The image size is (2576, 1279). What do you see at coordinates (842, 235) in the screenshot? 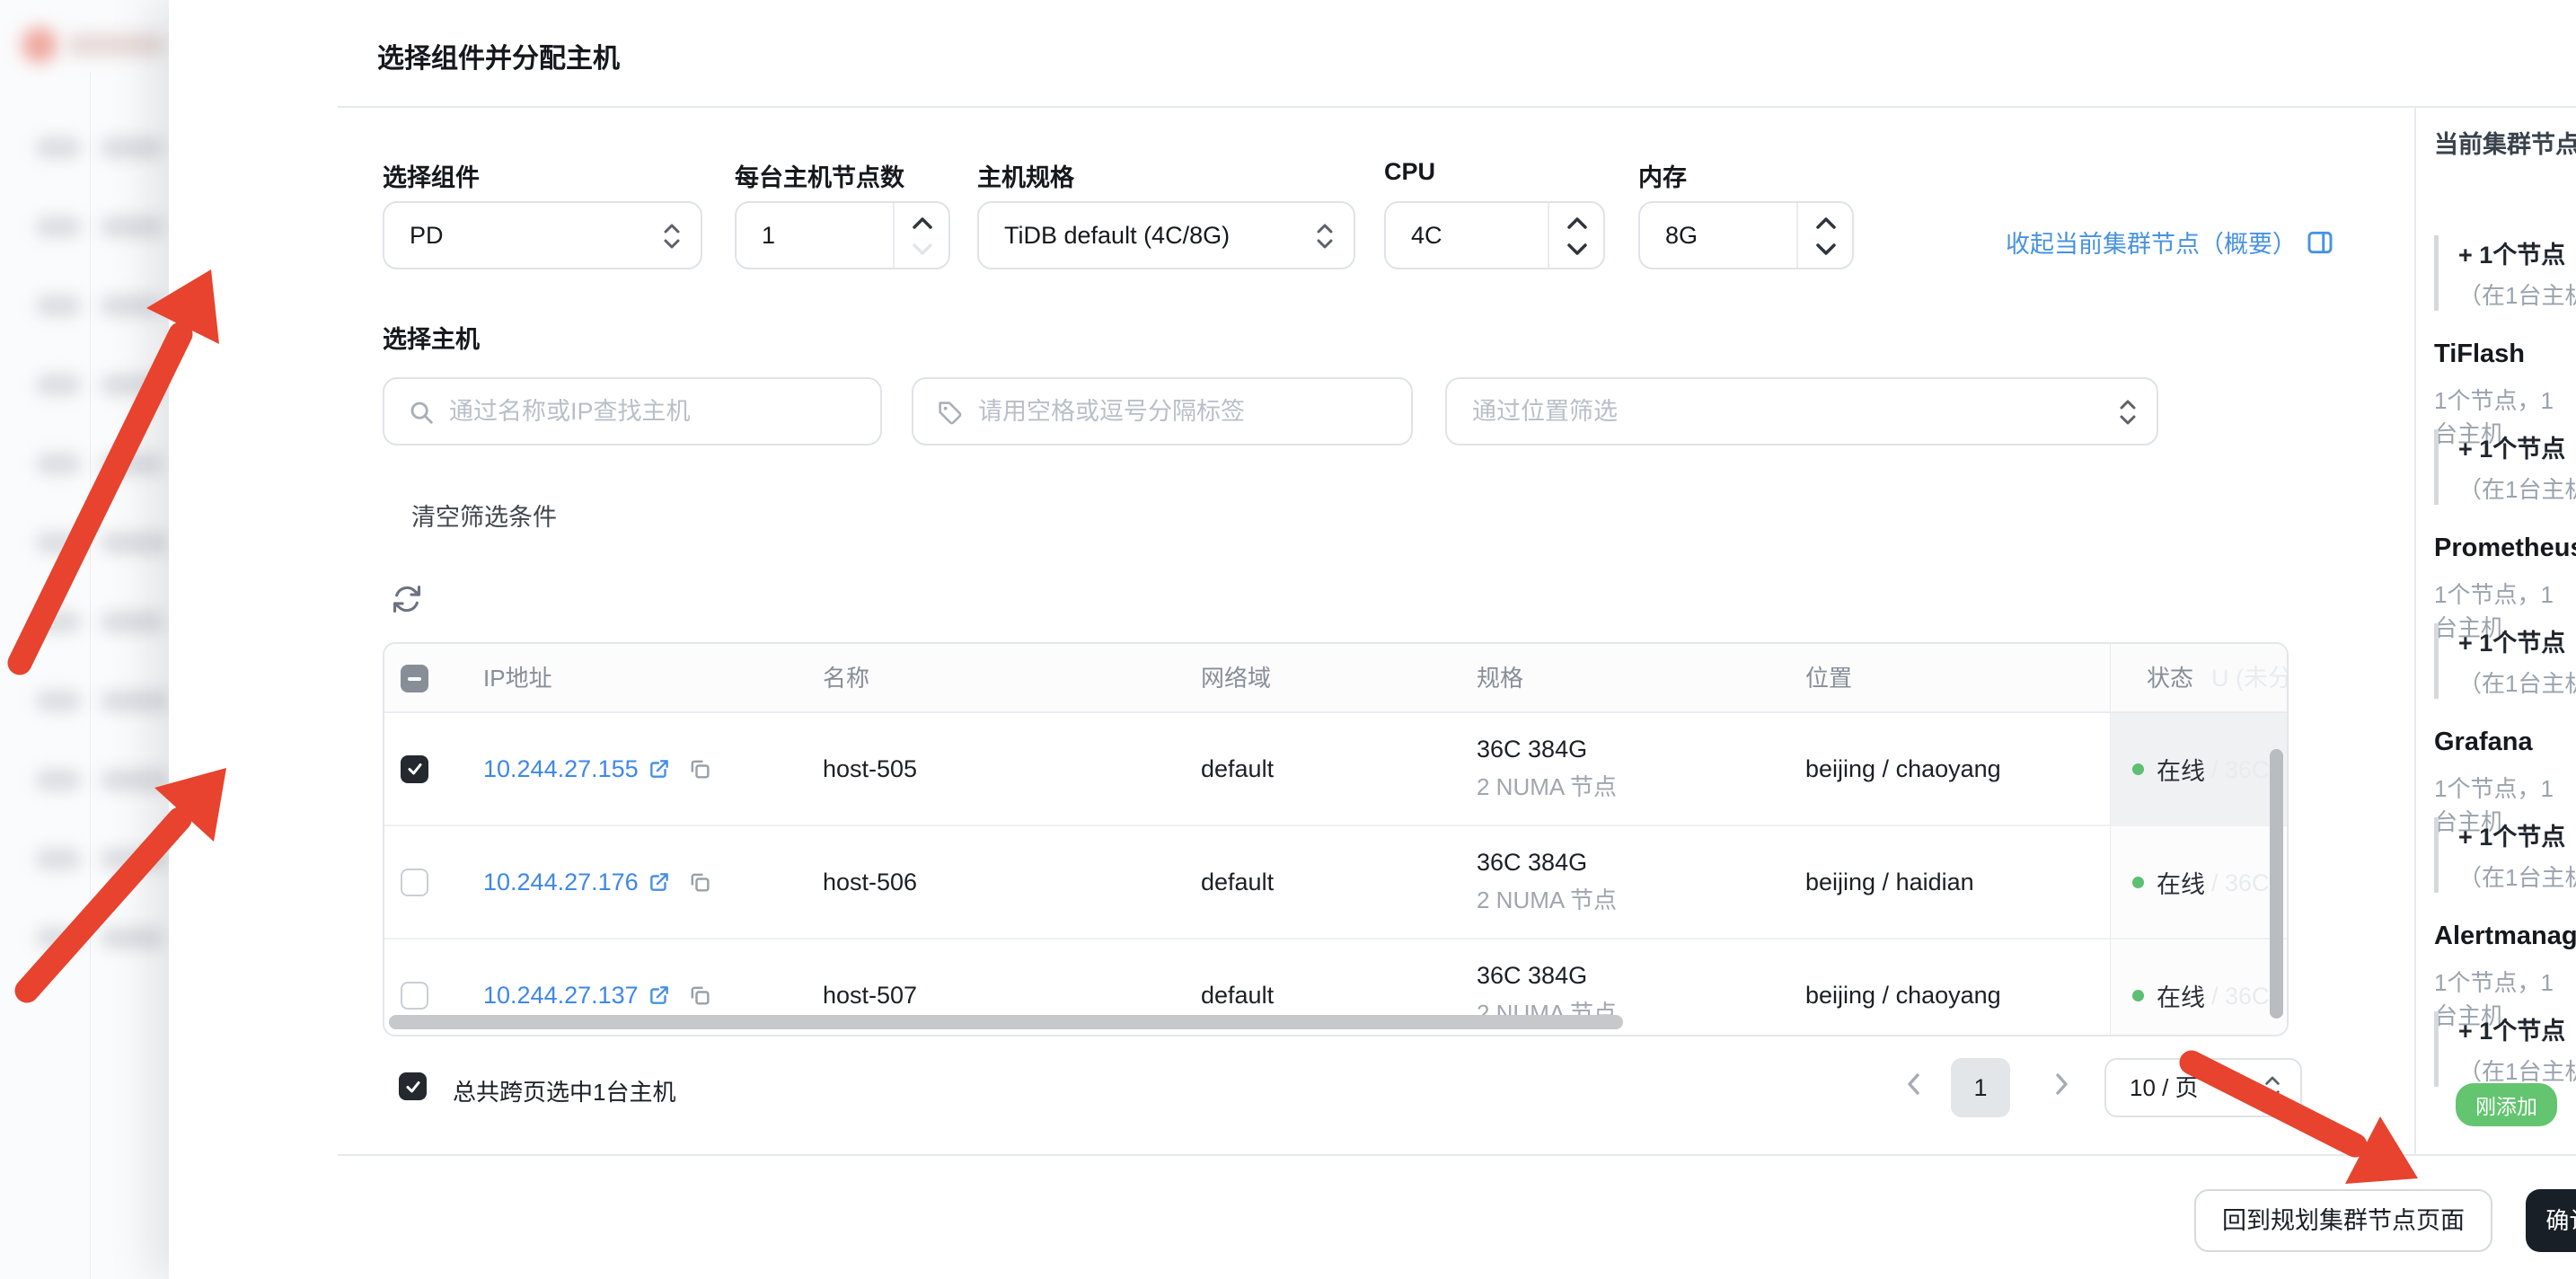
I see `nodes-per-host-input: 1` at bounding box center [842, 235].